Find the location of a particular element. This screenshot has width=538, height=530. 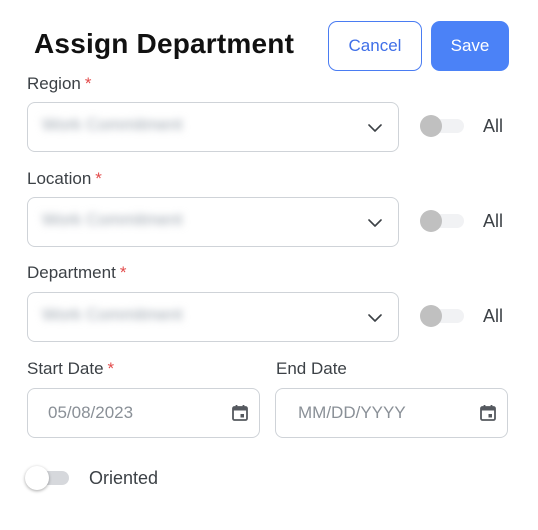

start-date-input: 05/08/2023 is located at coordinates (143, 413).